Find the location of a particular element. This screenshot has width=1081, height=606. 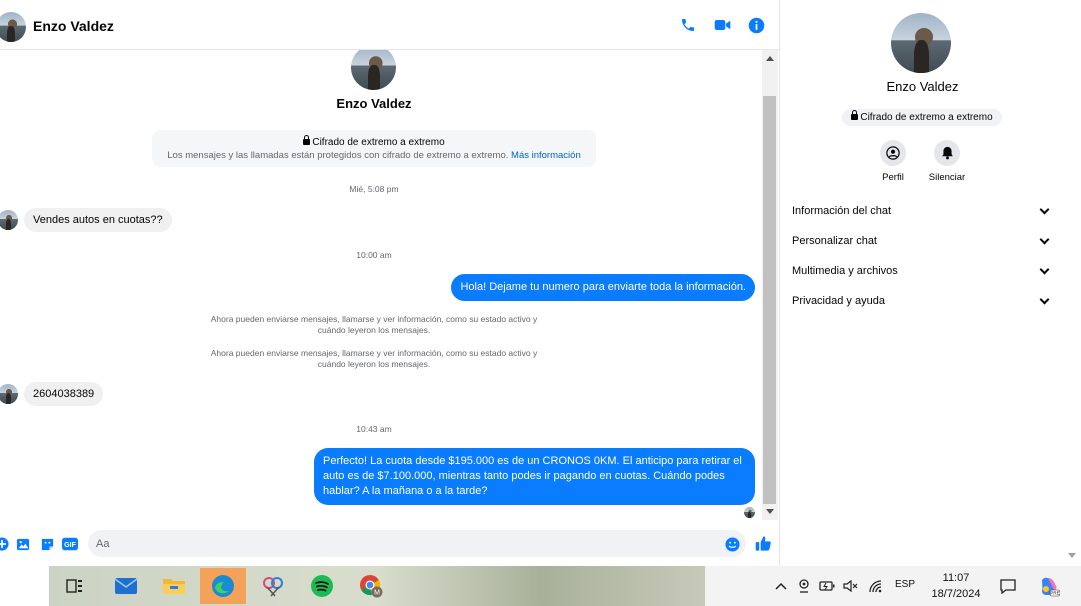

more-info-link: Más información is located at coordinates (546, 155).